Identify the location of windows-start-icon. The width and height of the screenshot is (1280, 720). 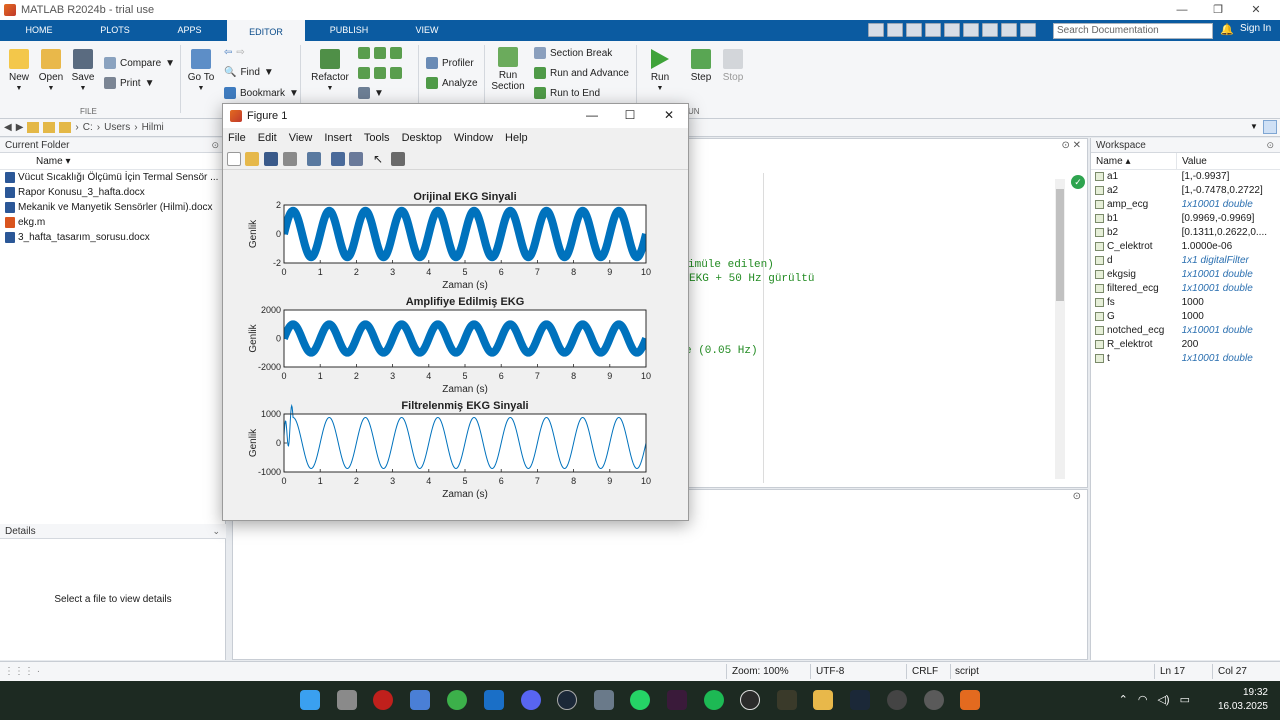
(310, 700).